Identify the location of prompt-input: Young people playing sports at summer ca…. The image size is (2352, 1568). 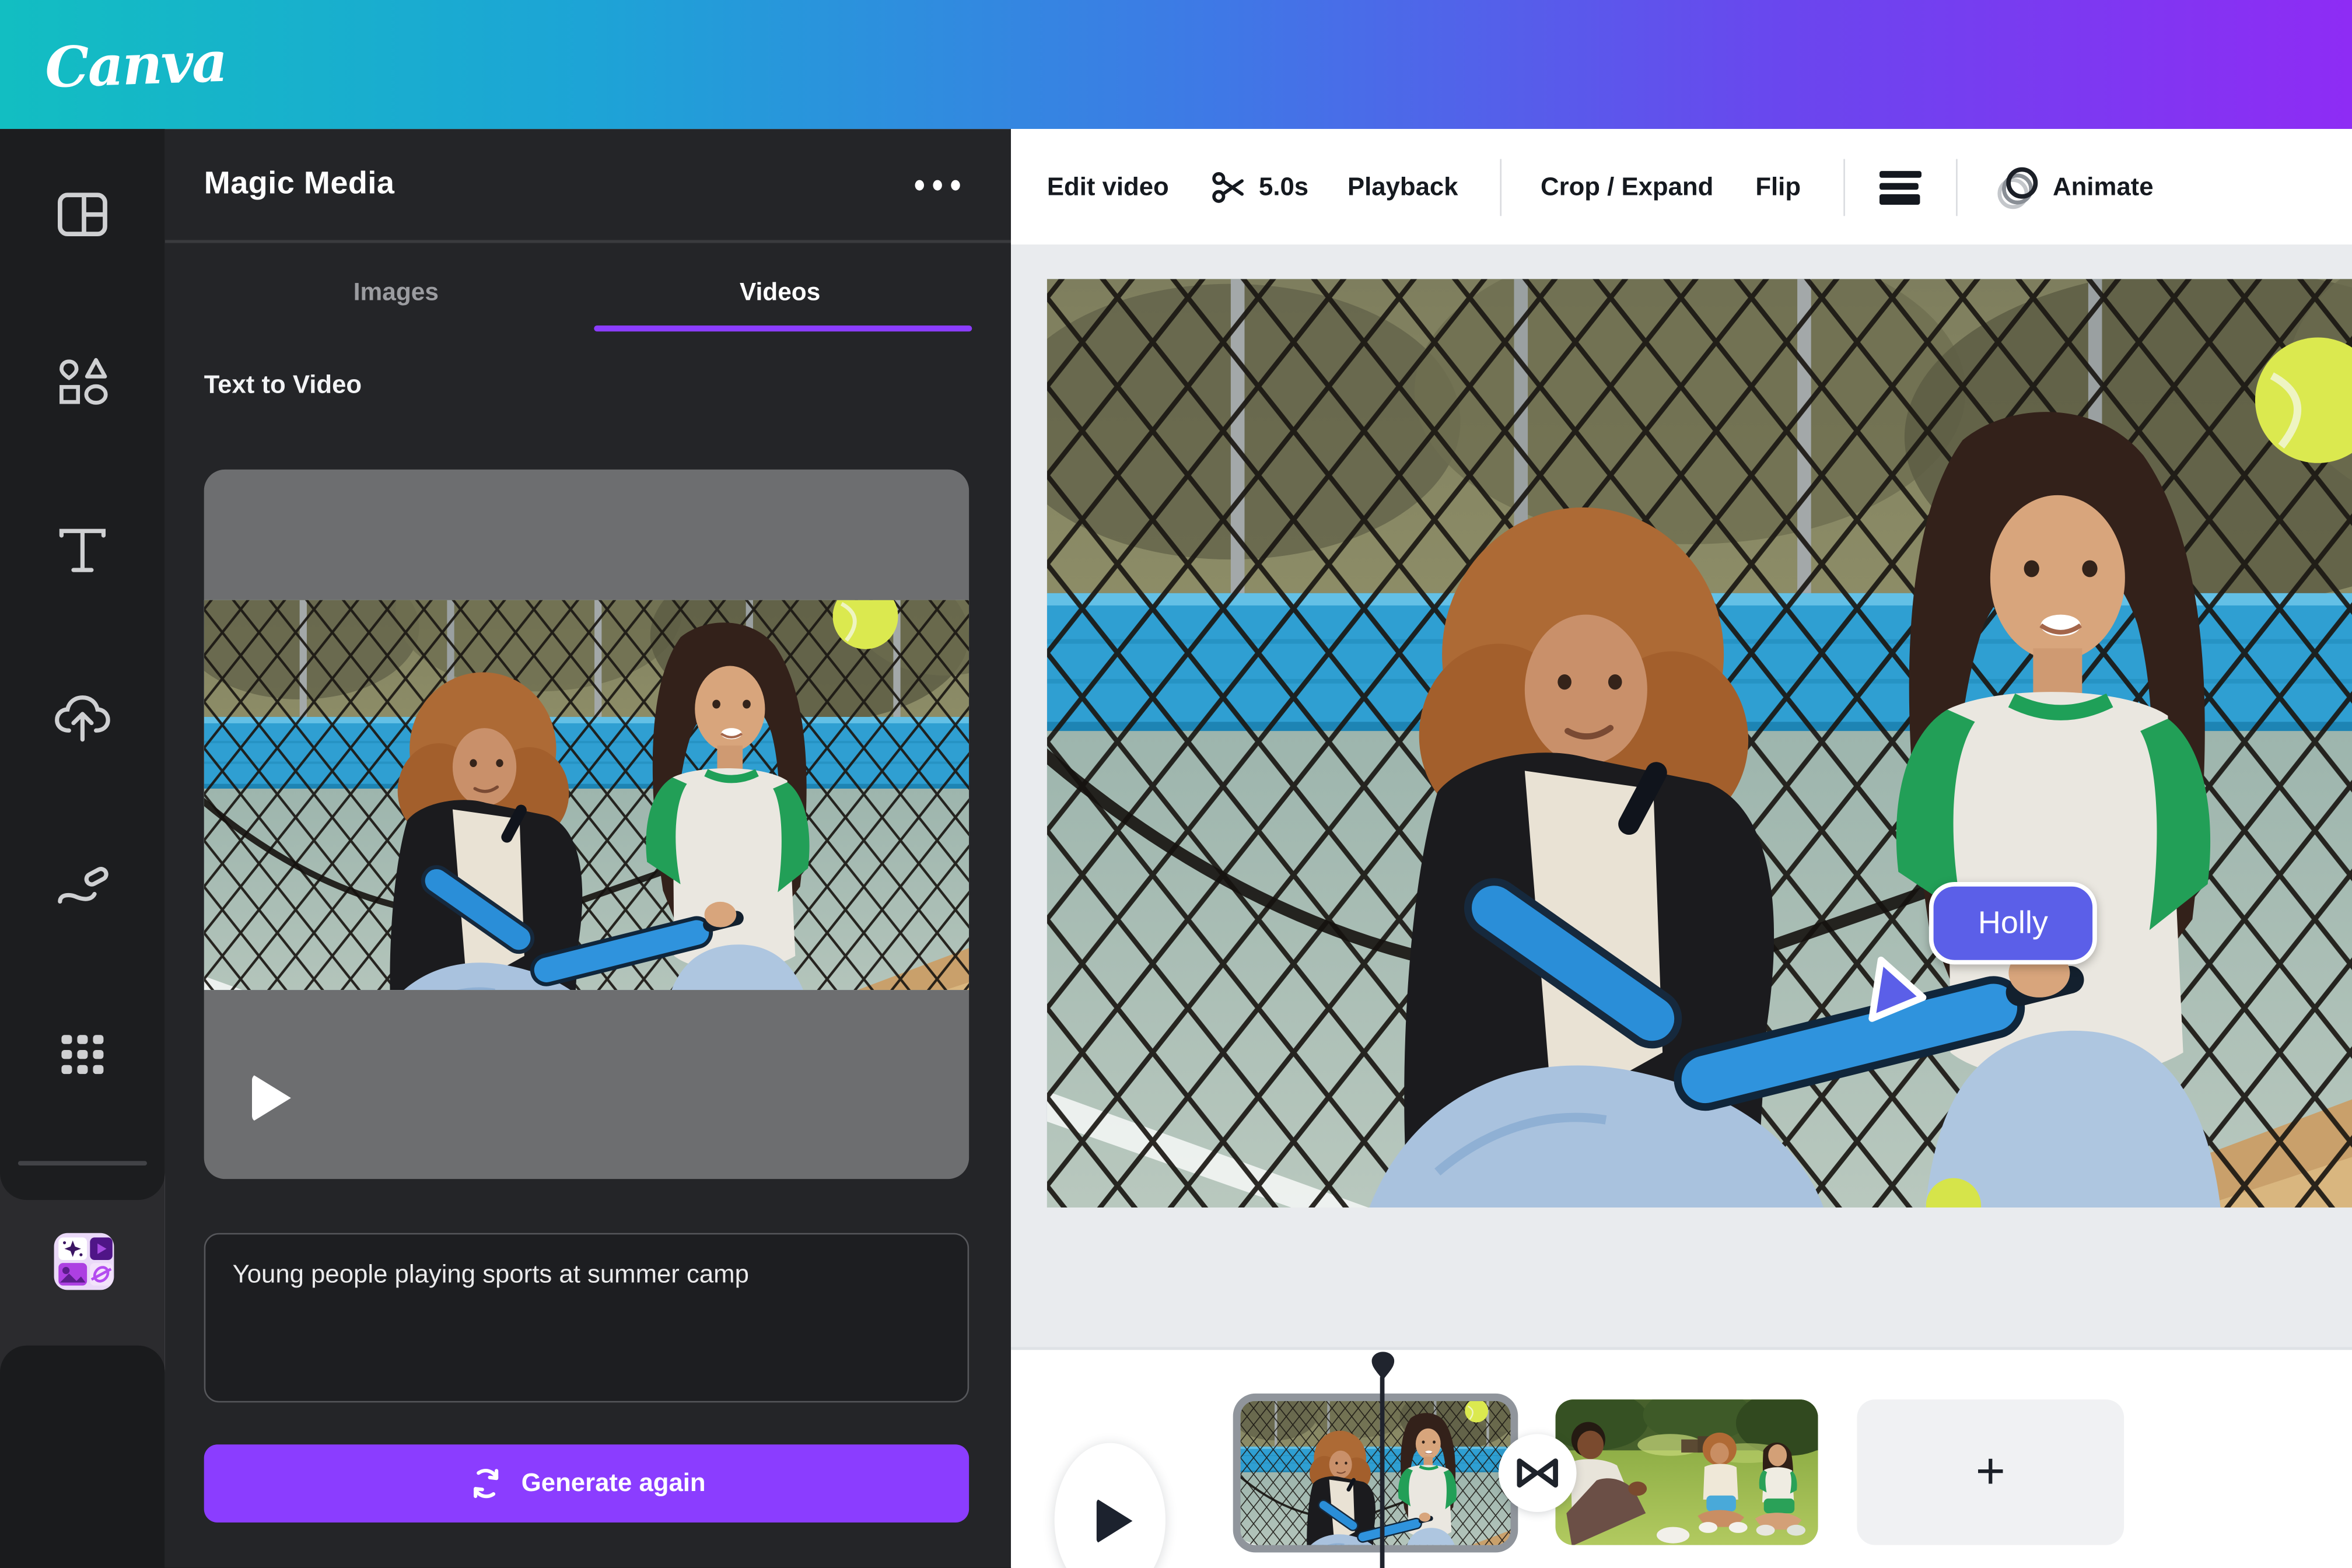
(586, 1317).